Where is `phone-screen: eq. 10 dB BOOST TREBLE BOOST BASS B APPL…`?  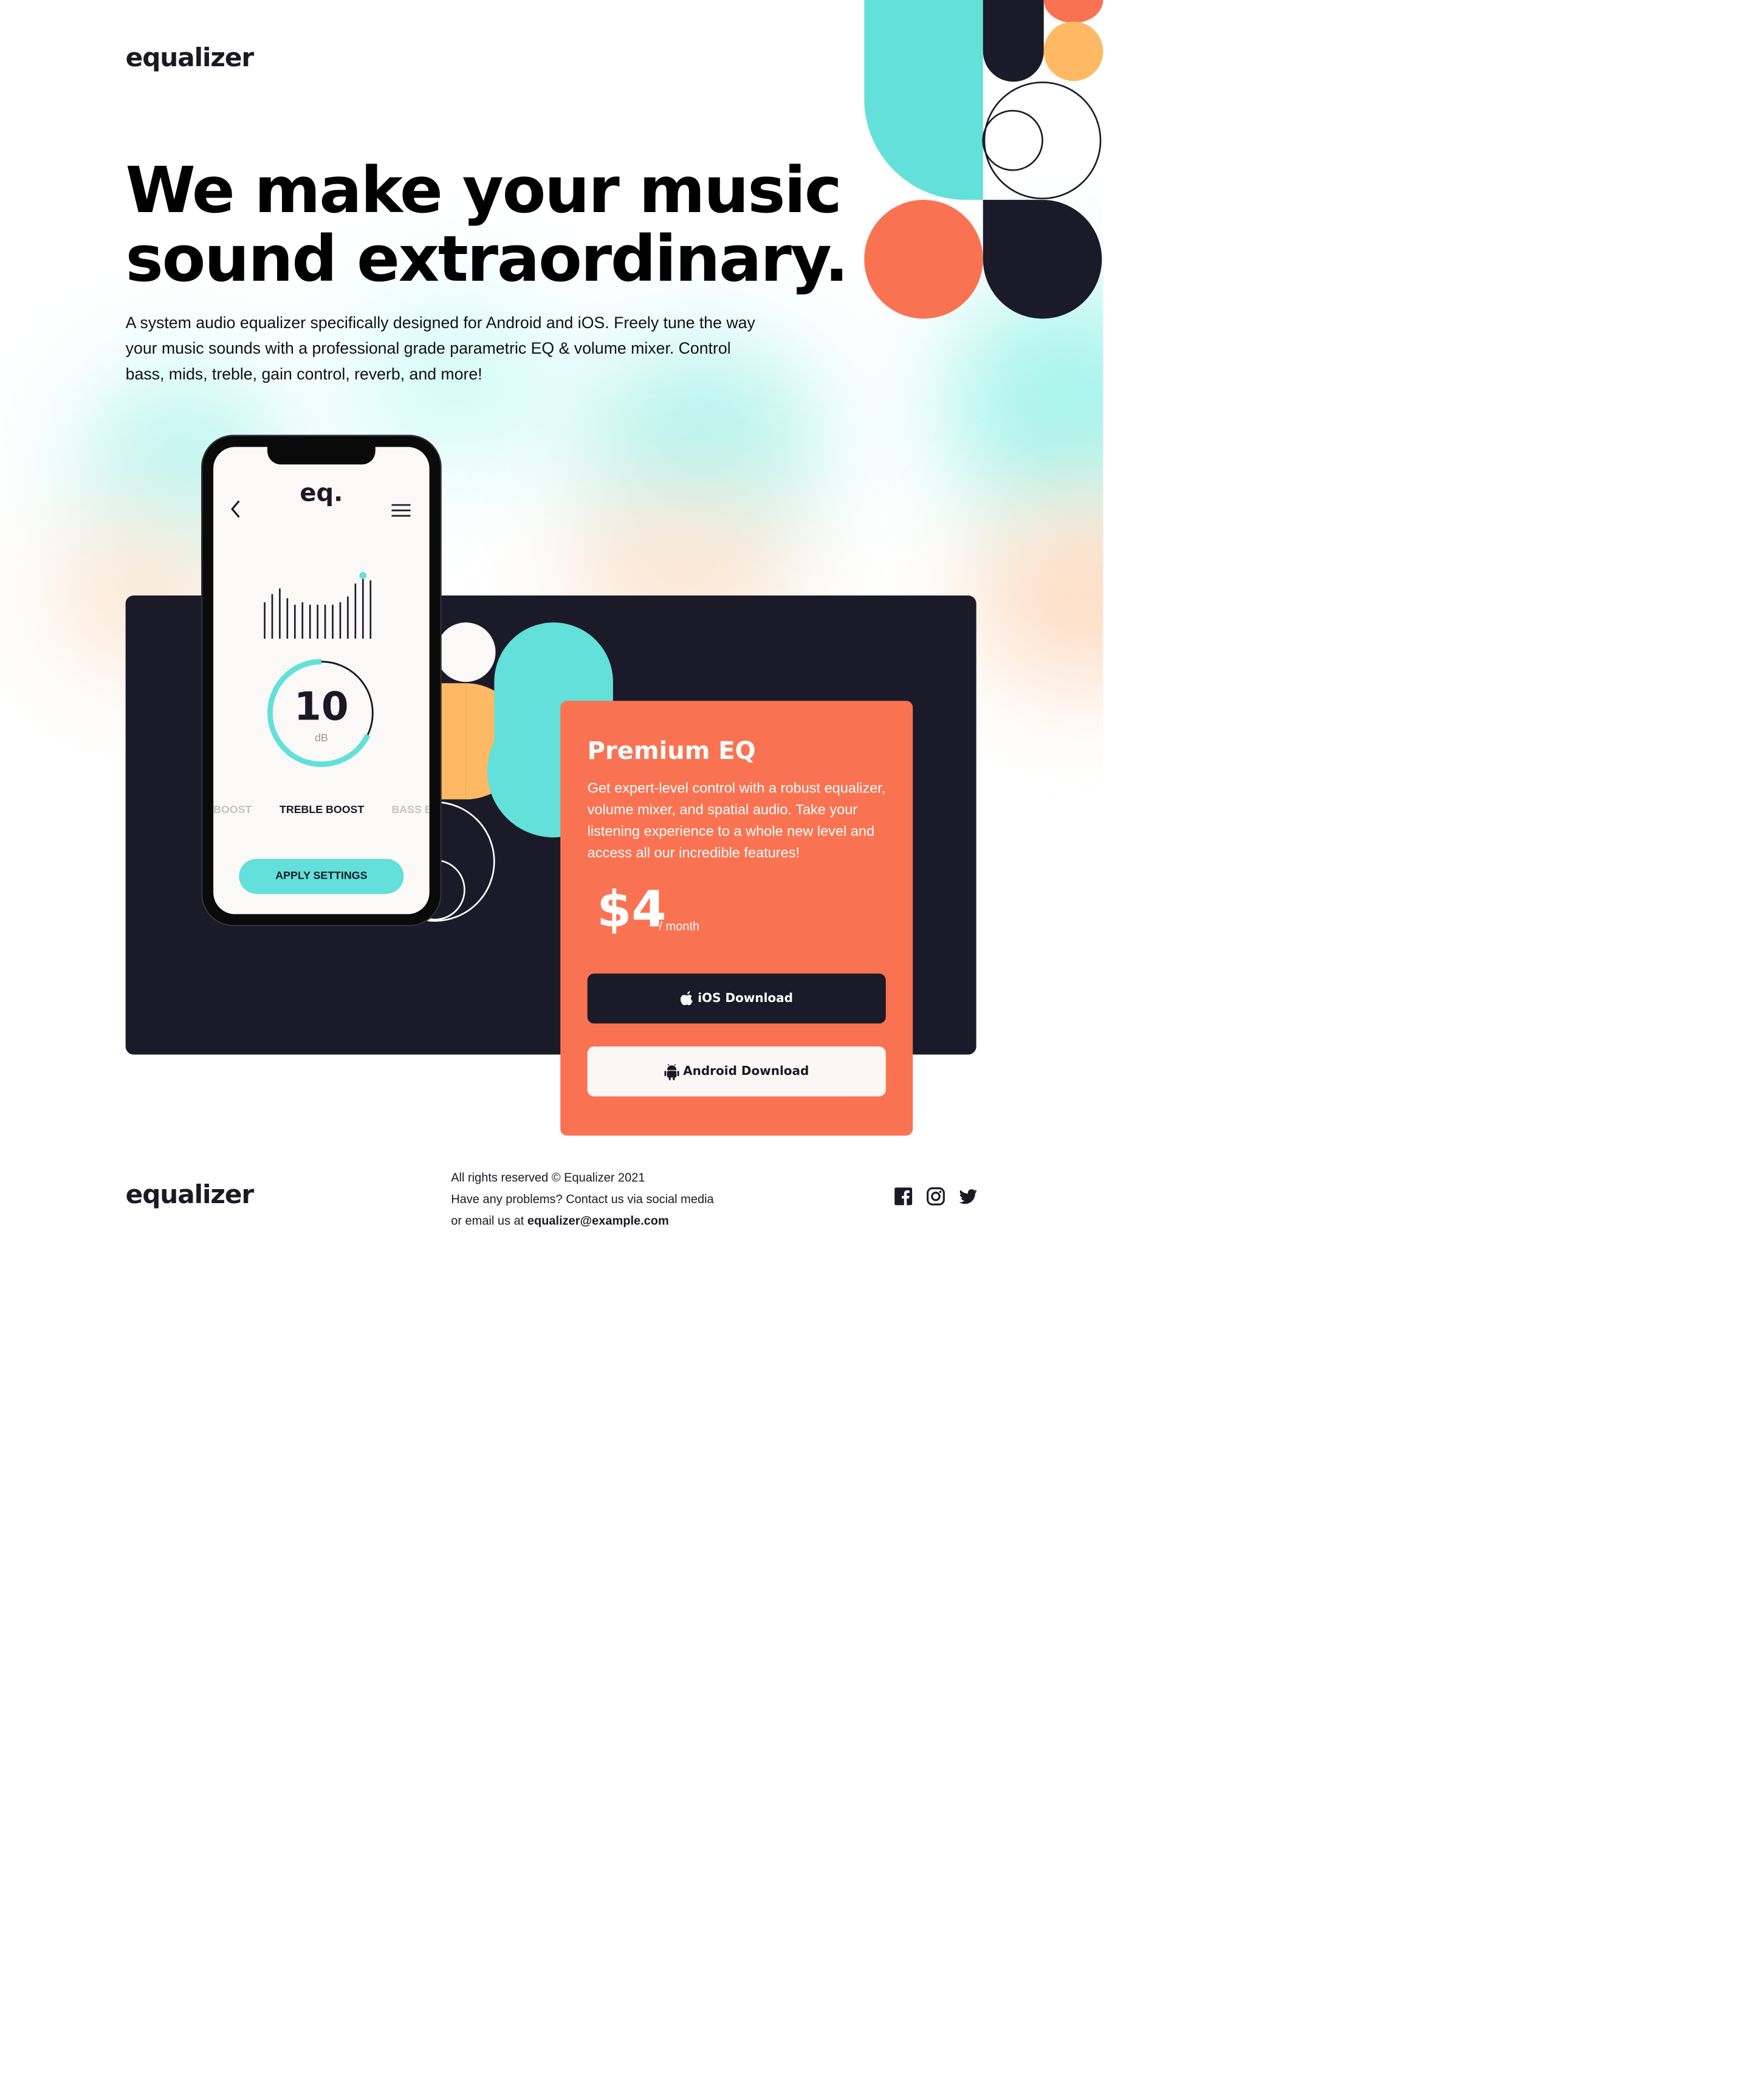 phone-screen: eq. 10 dB BOOST TREBLE BOOST BASS B APPL… is located at coordinates (321, 680).